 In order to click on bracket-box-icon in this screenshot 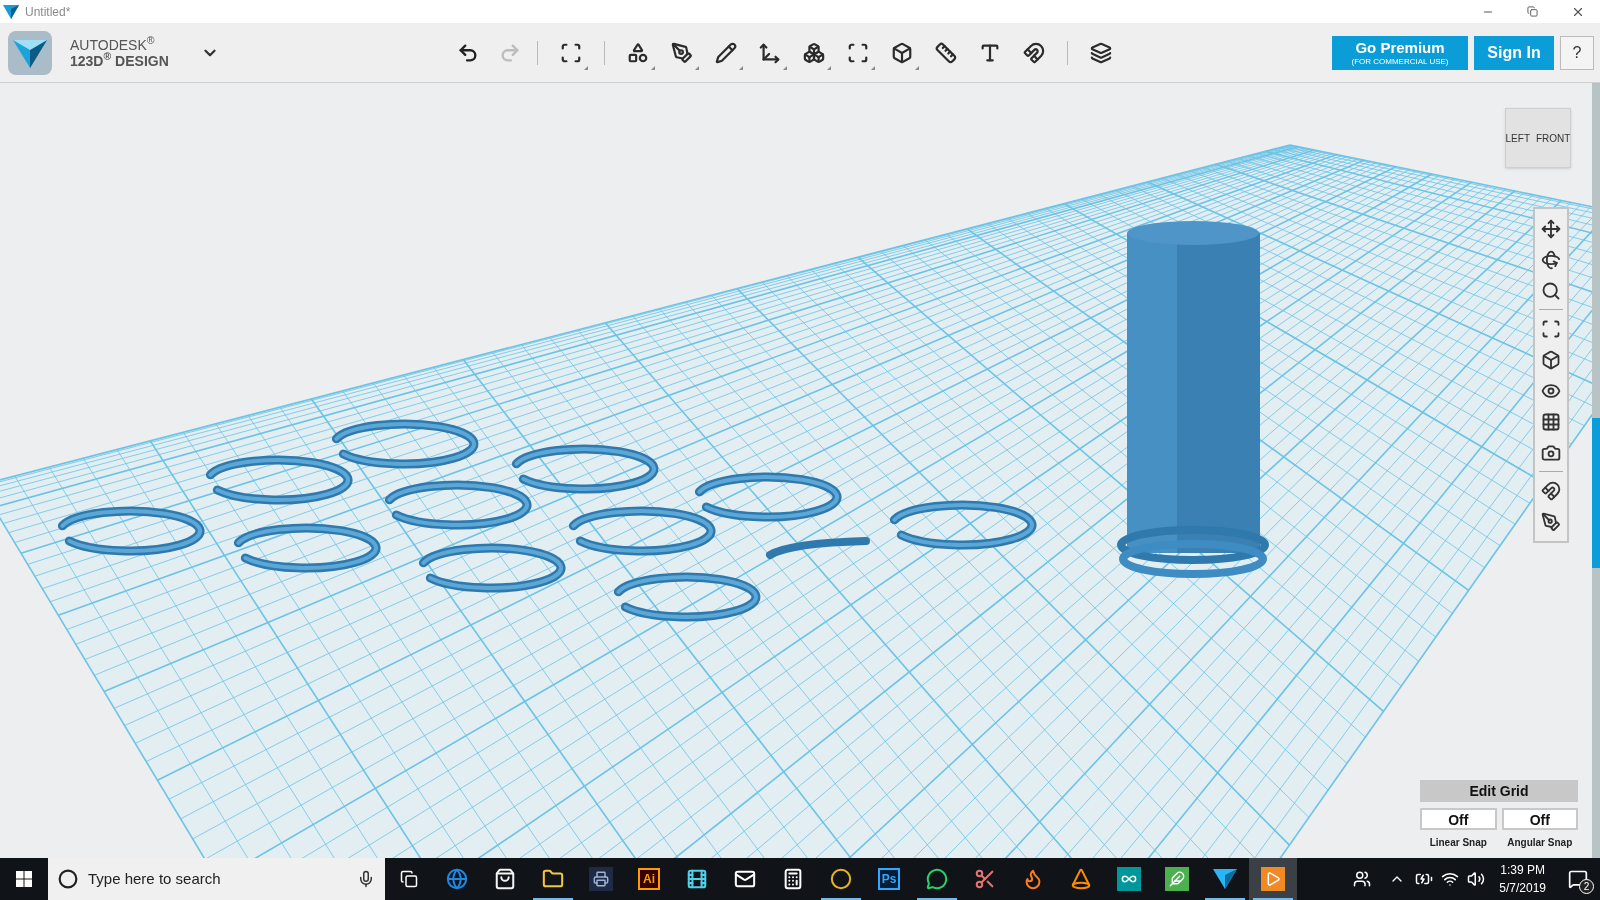, I will do `click(857, 52)`.